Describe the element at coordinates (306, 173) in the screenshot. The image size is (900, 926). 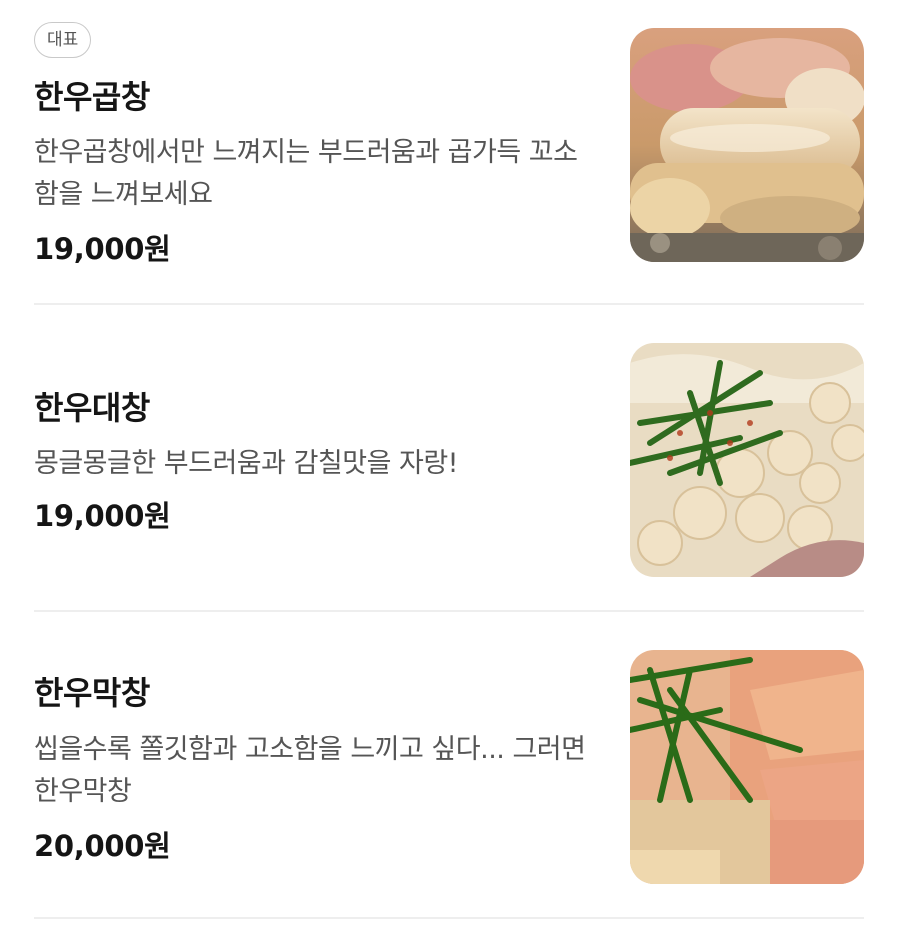
I see `menu-item-description: 한우곱창에서만 느껴지는 부드러움과 곱가득 꼬소함을 느껴보세요` at that location.